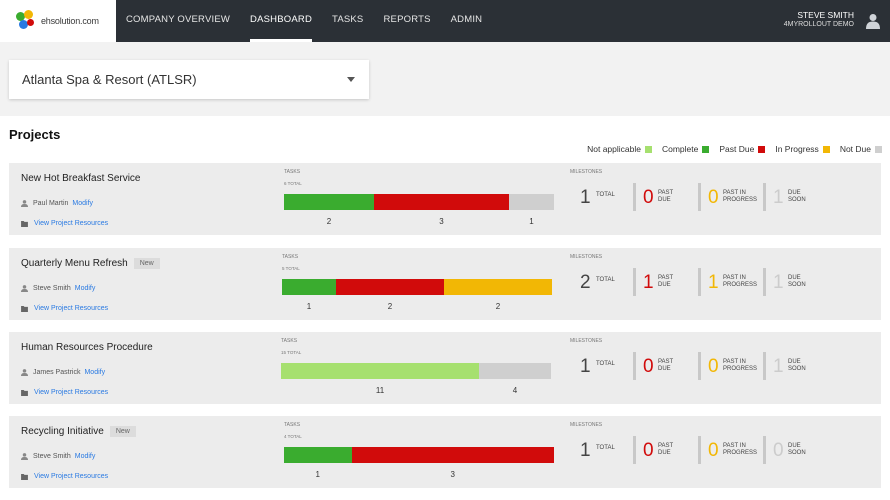 The image size is (890, 500). I want to click on bar-segment-in-progress, so click(498, 287).